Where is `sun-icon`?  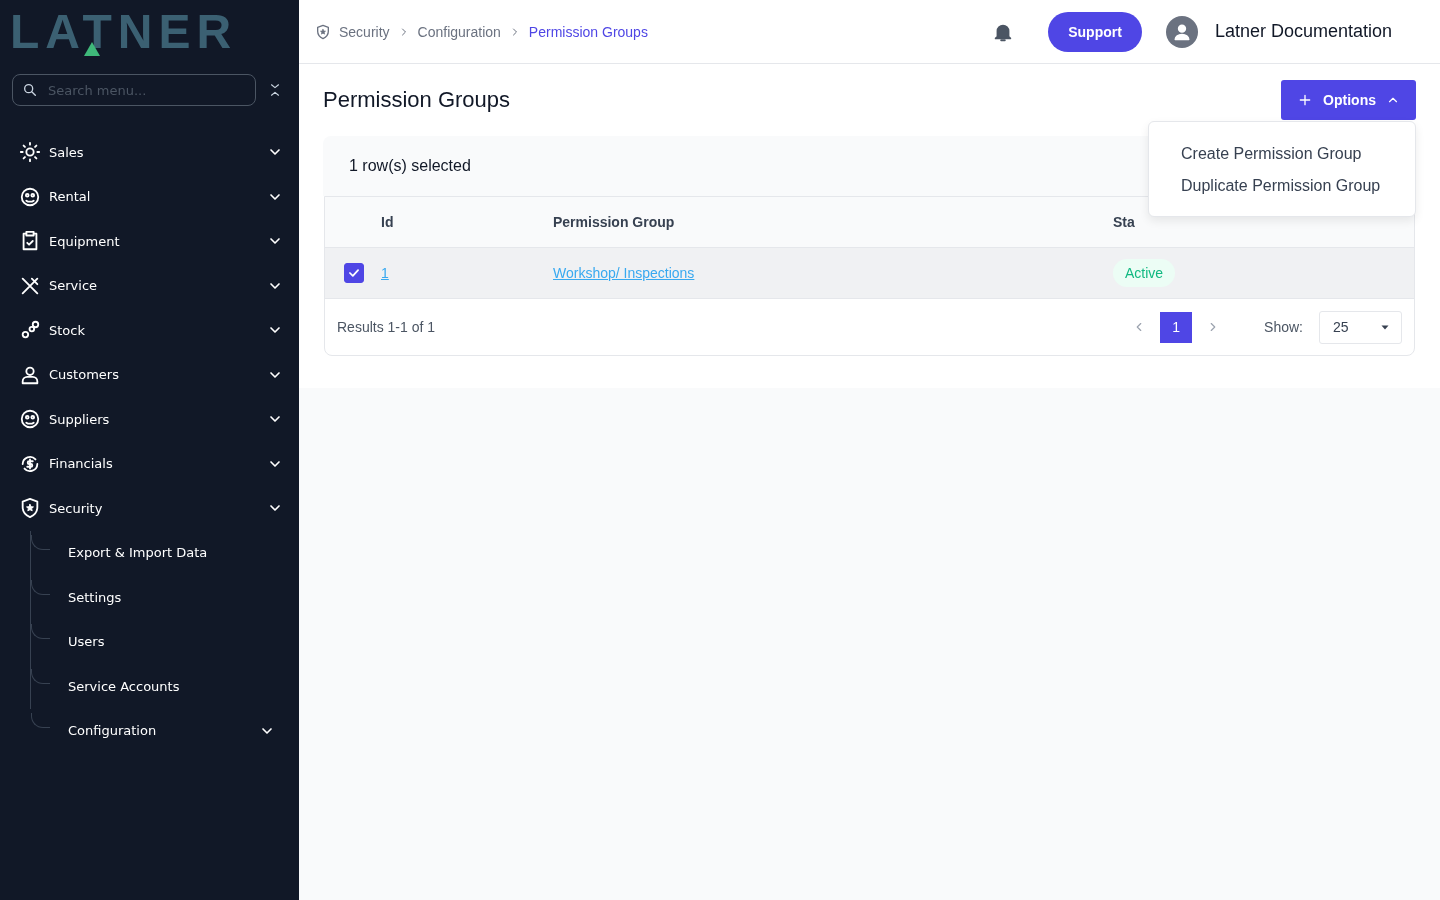
sun-icon is located at coordinates (30, 152).